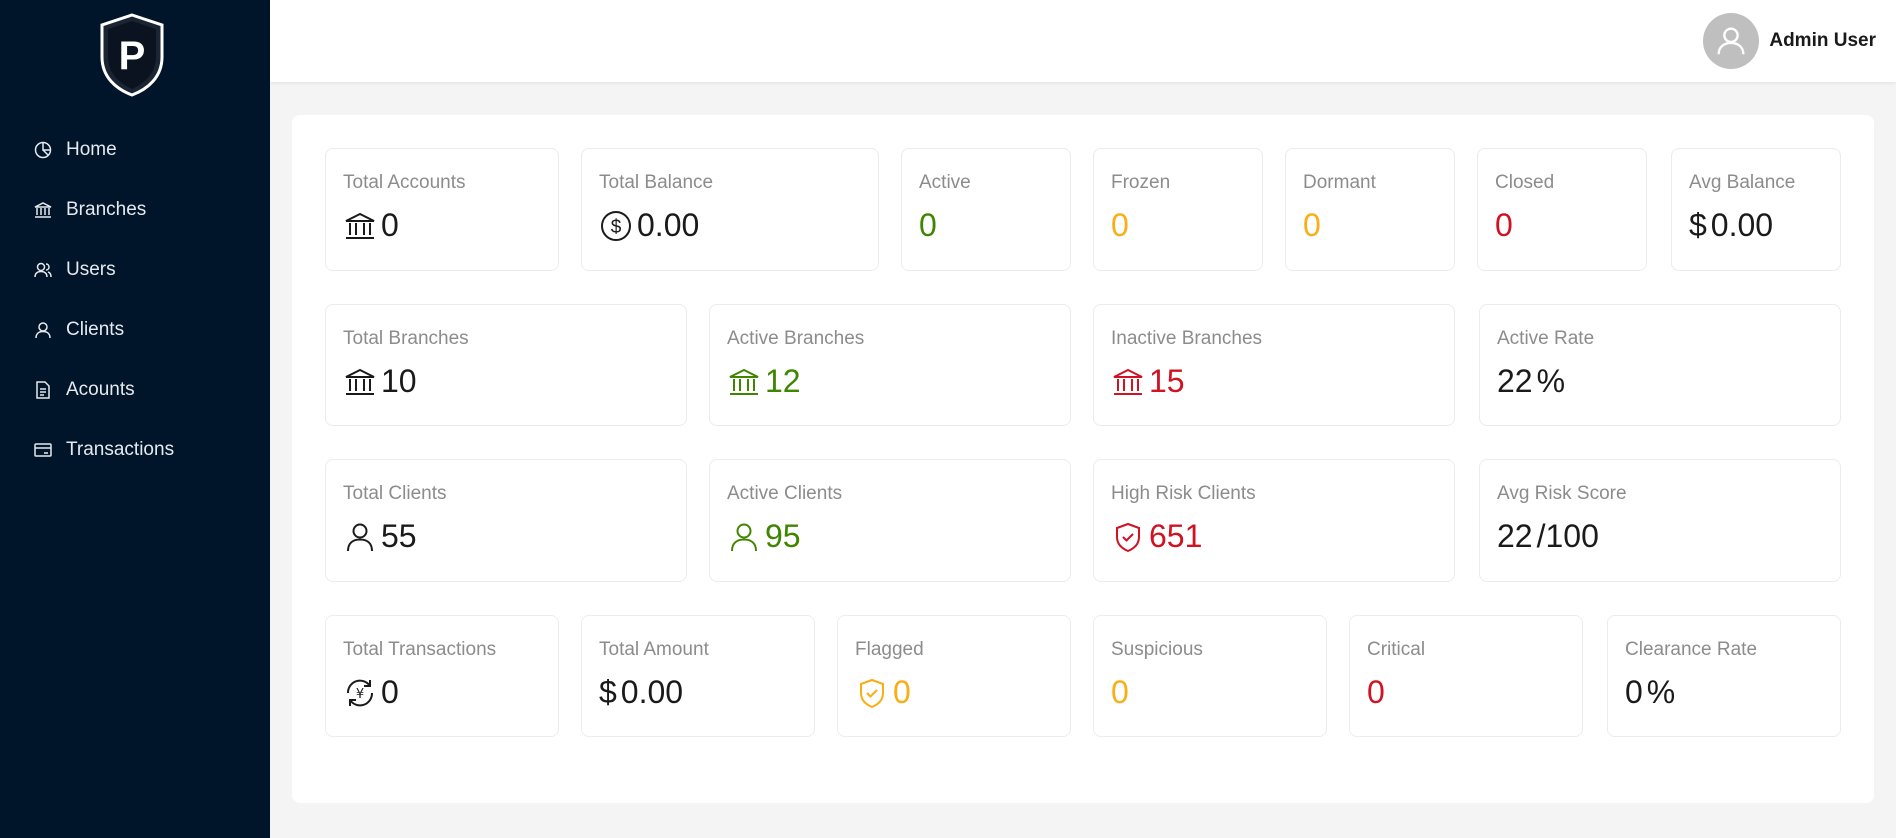 This screenshot has height=838, width=1896. Describe the element at coordinates (404, 182) in the screenshot. I see `stat-label: Total Accounts` at that location.